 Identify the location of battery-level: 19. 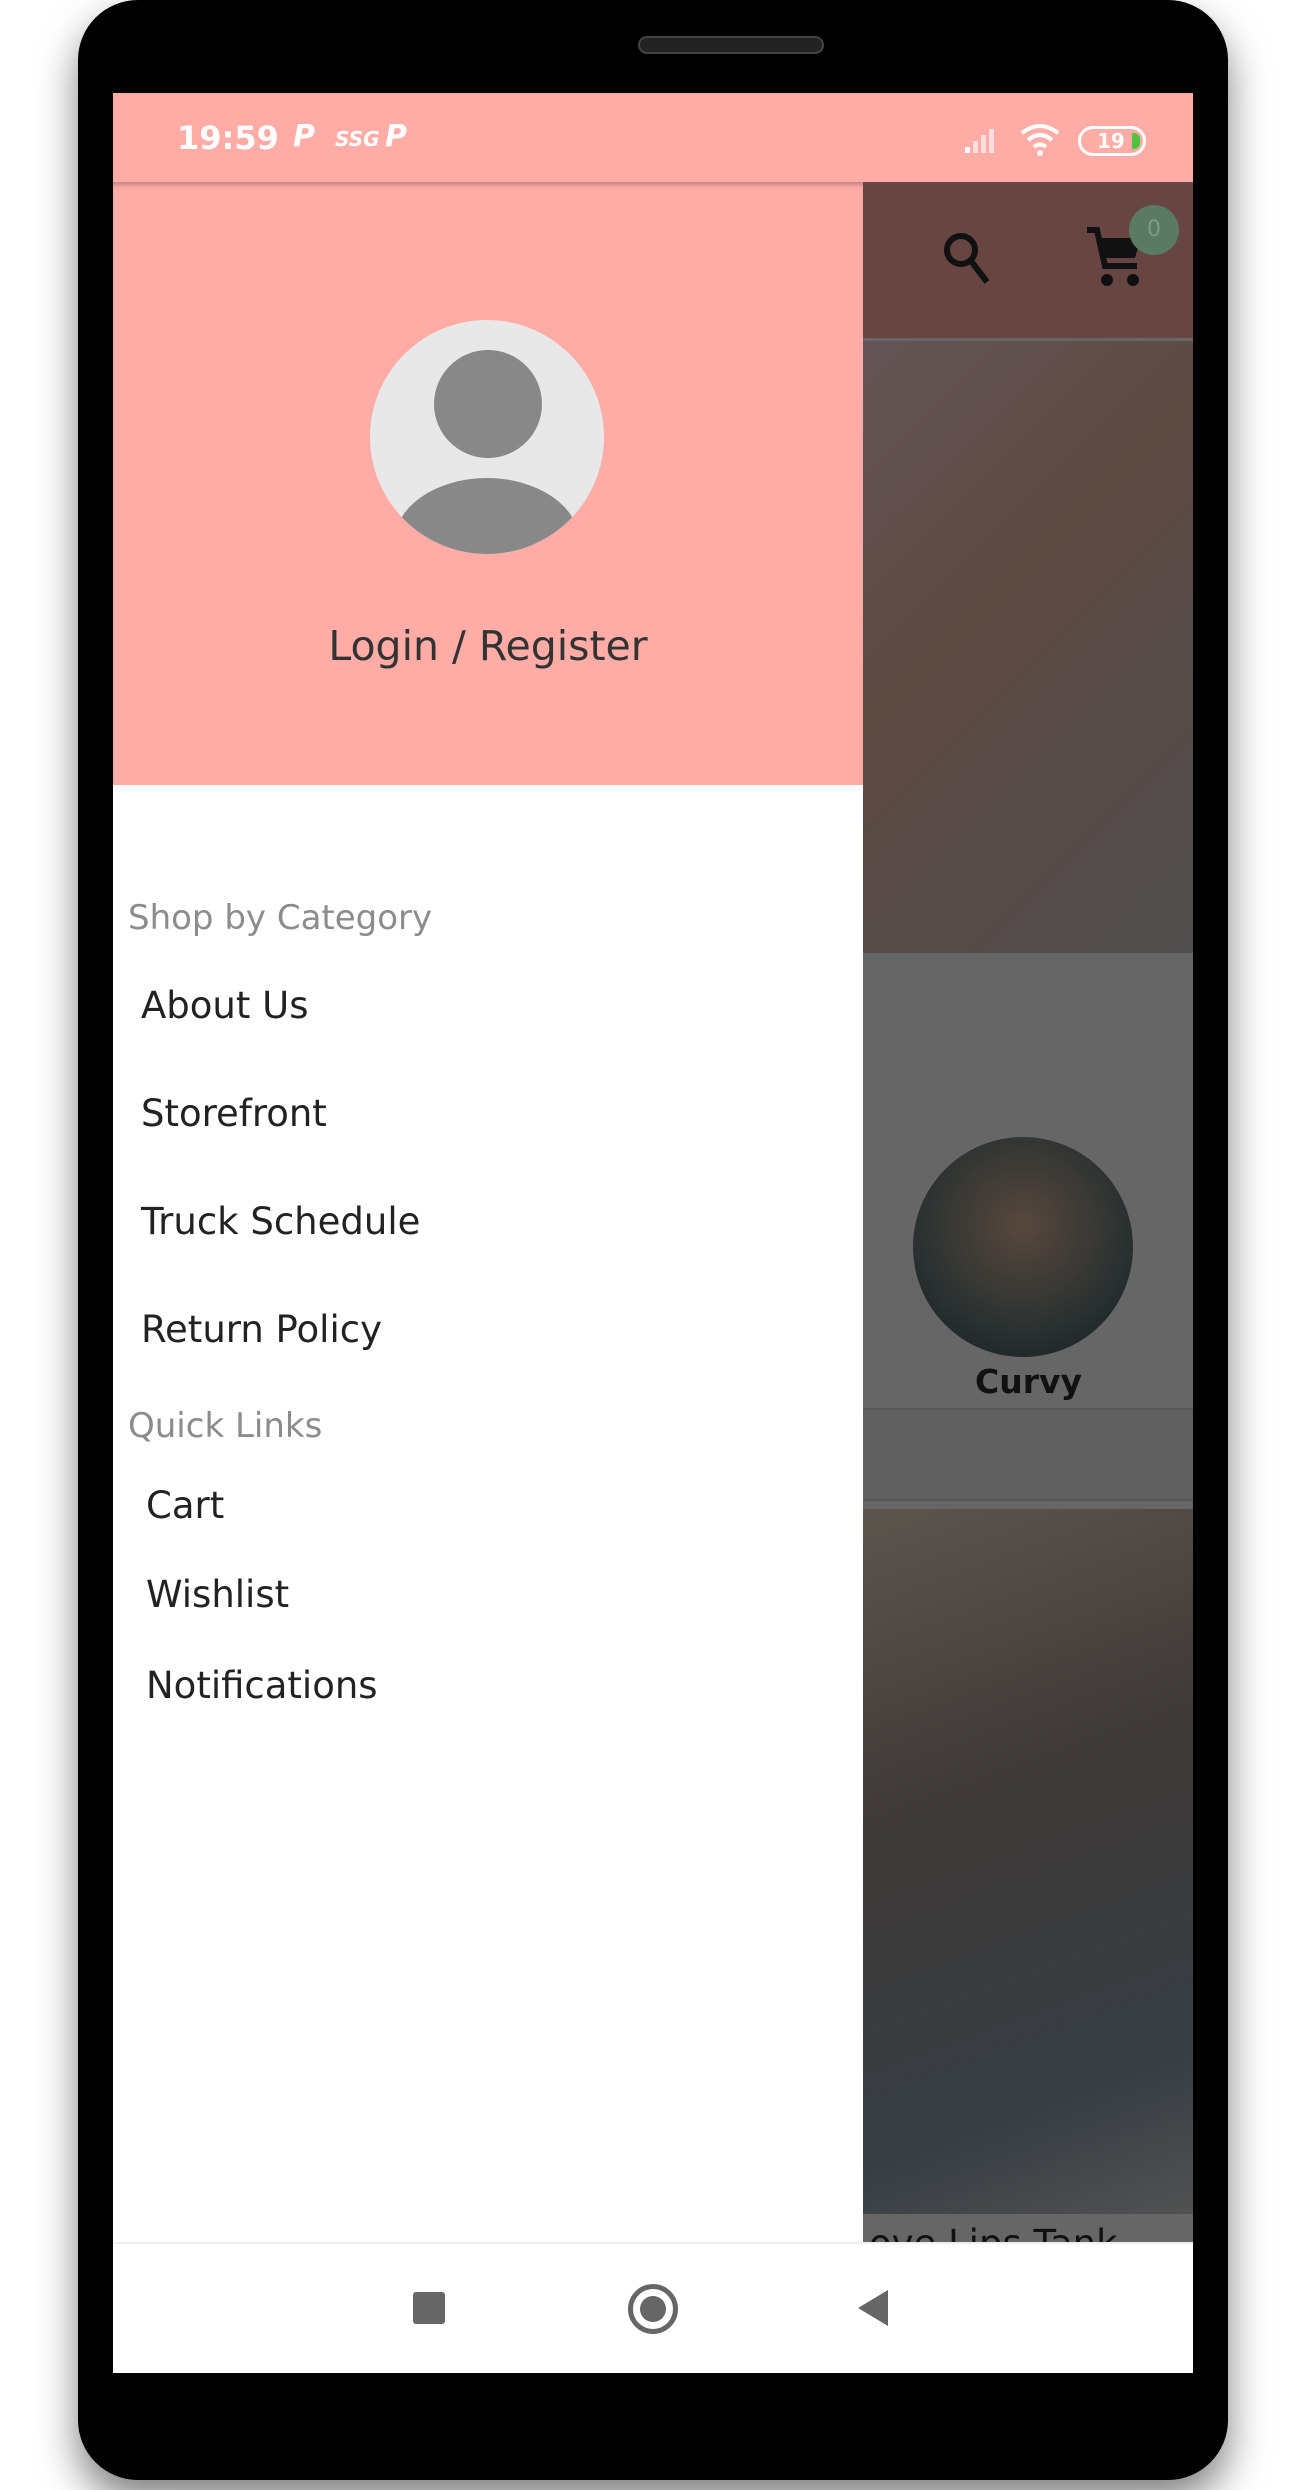
(1111, 141).